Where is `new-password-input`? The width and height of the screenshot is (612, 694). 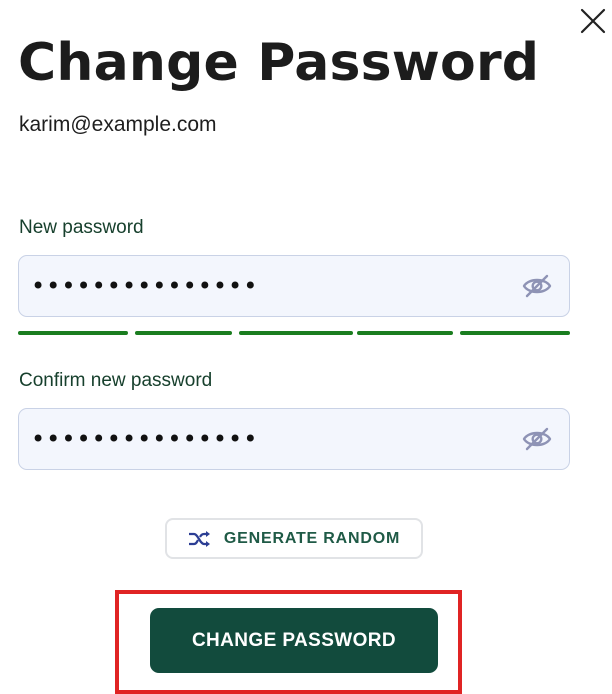 new-password-input is located at coordinates (264, 286).